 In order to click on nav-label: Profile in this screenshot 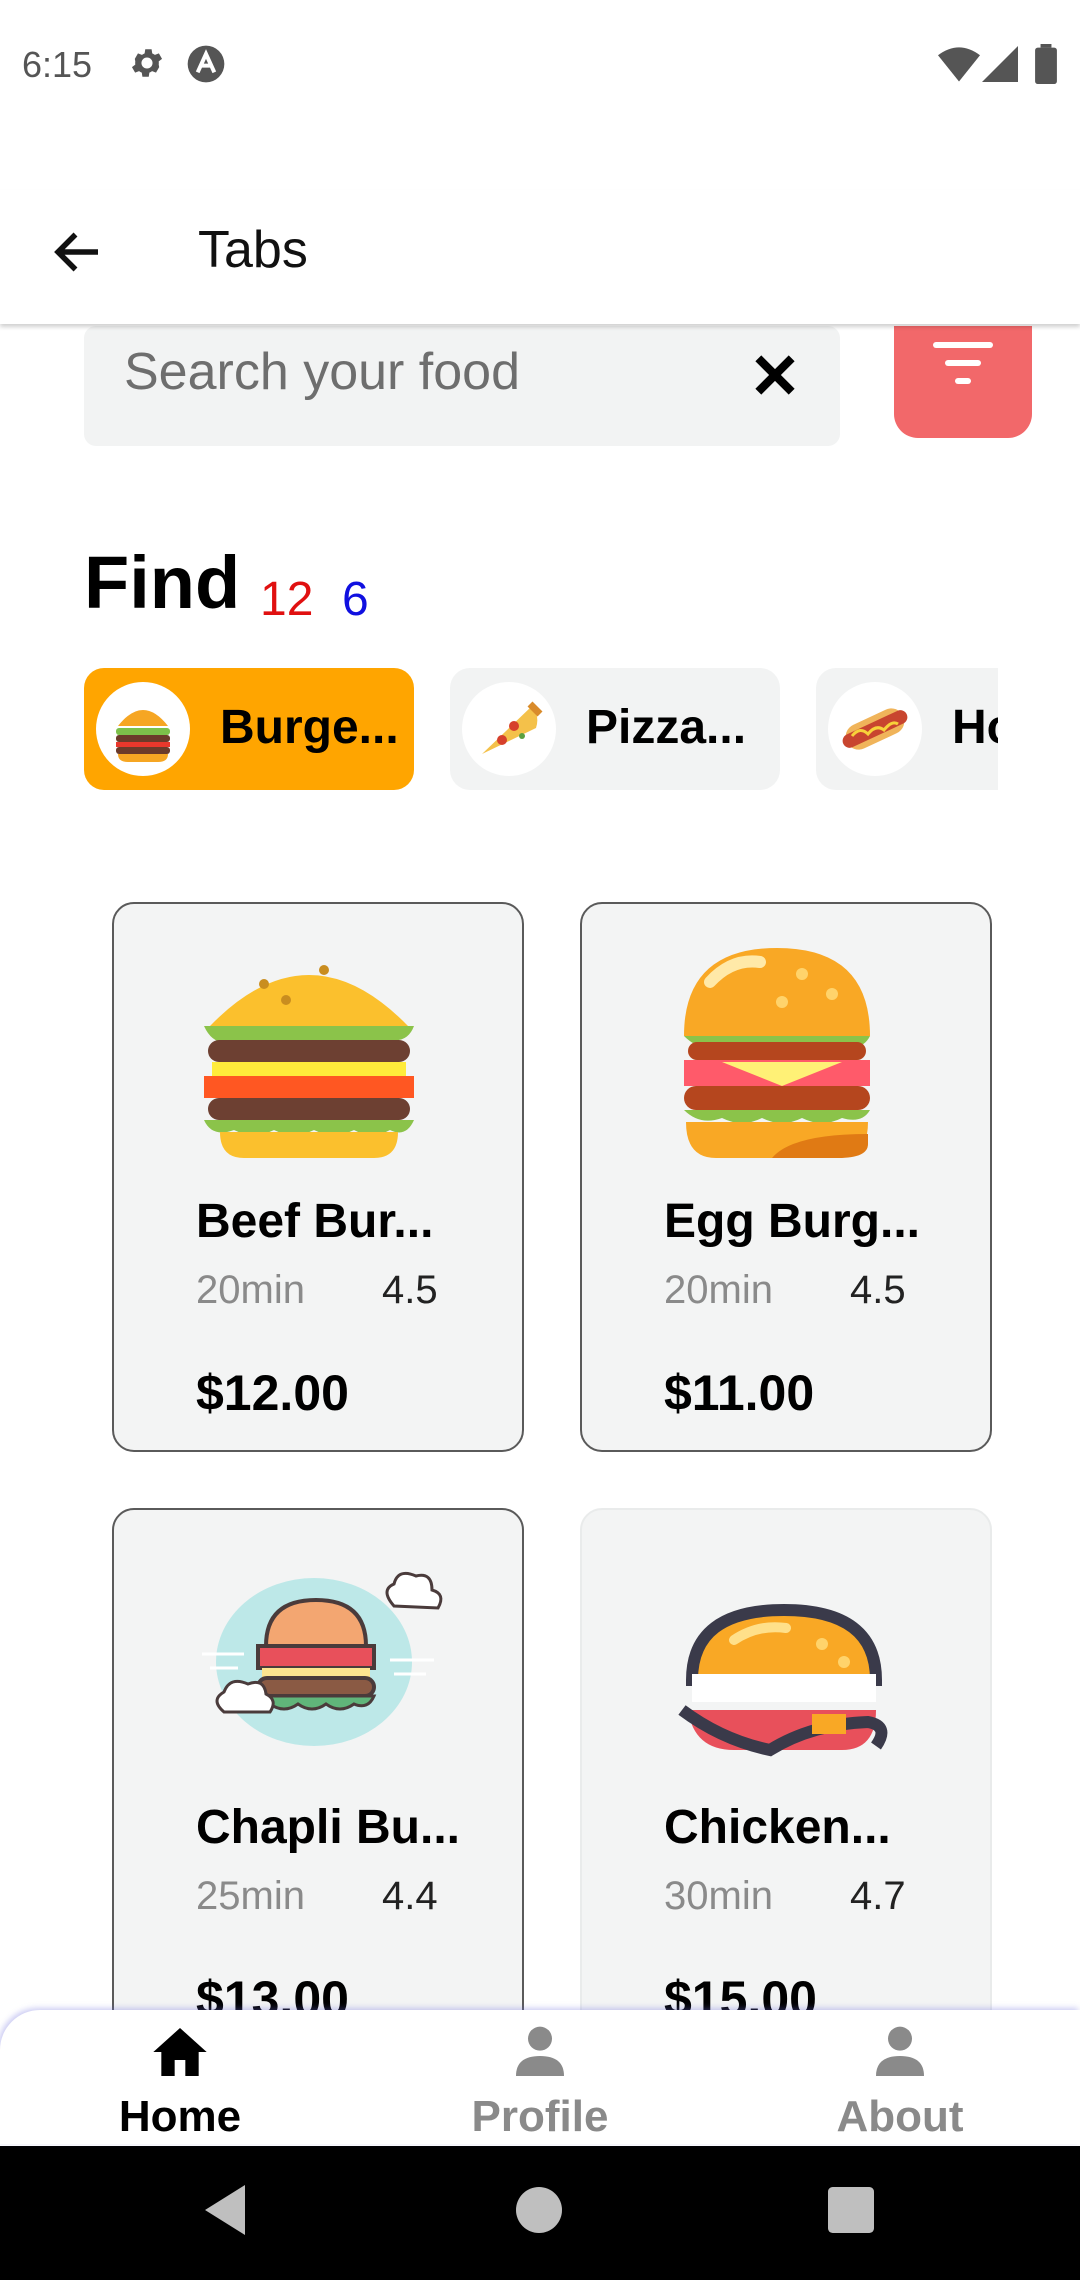, I will do `click(540, 2116)`.